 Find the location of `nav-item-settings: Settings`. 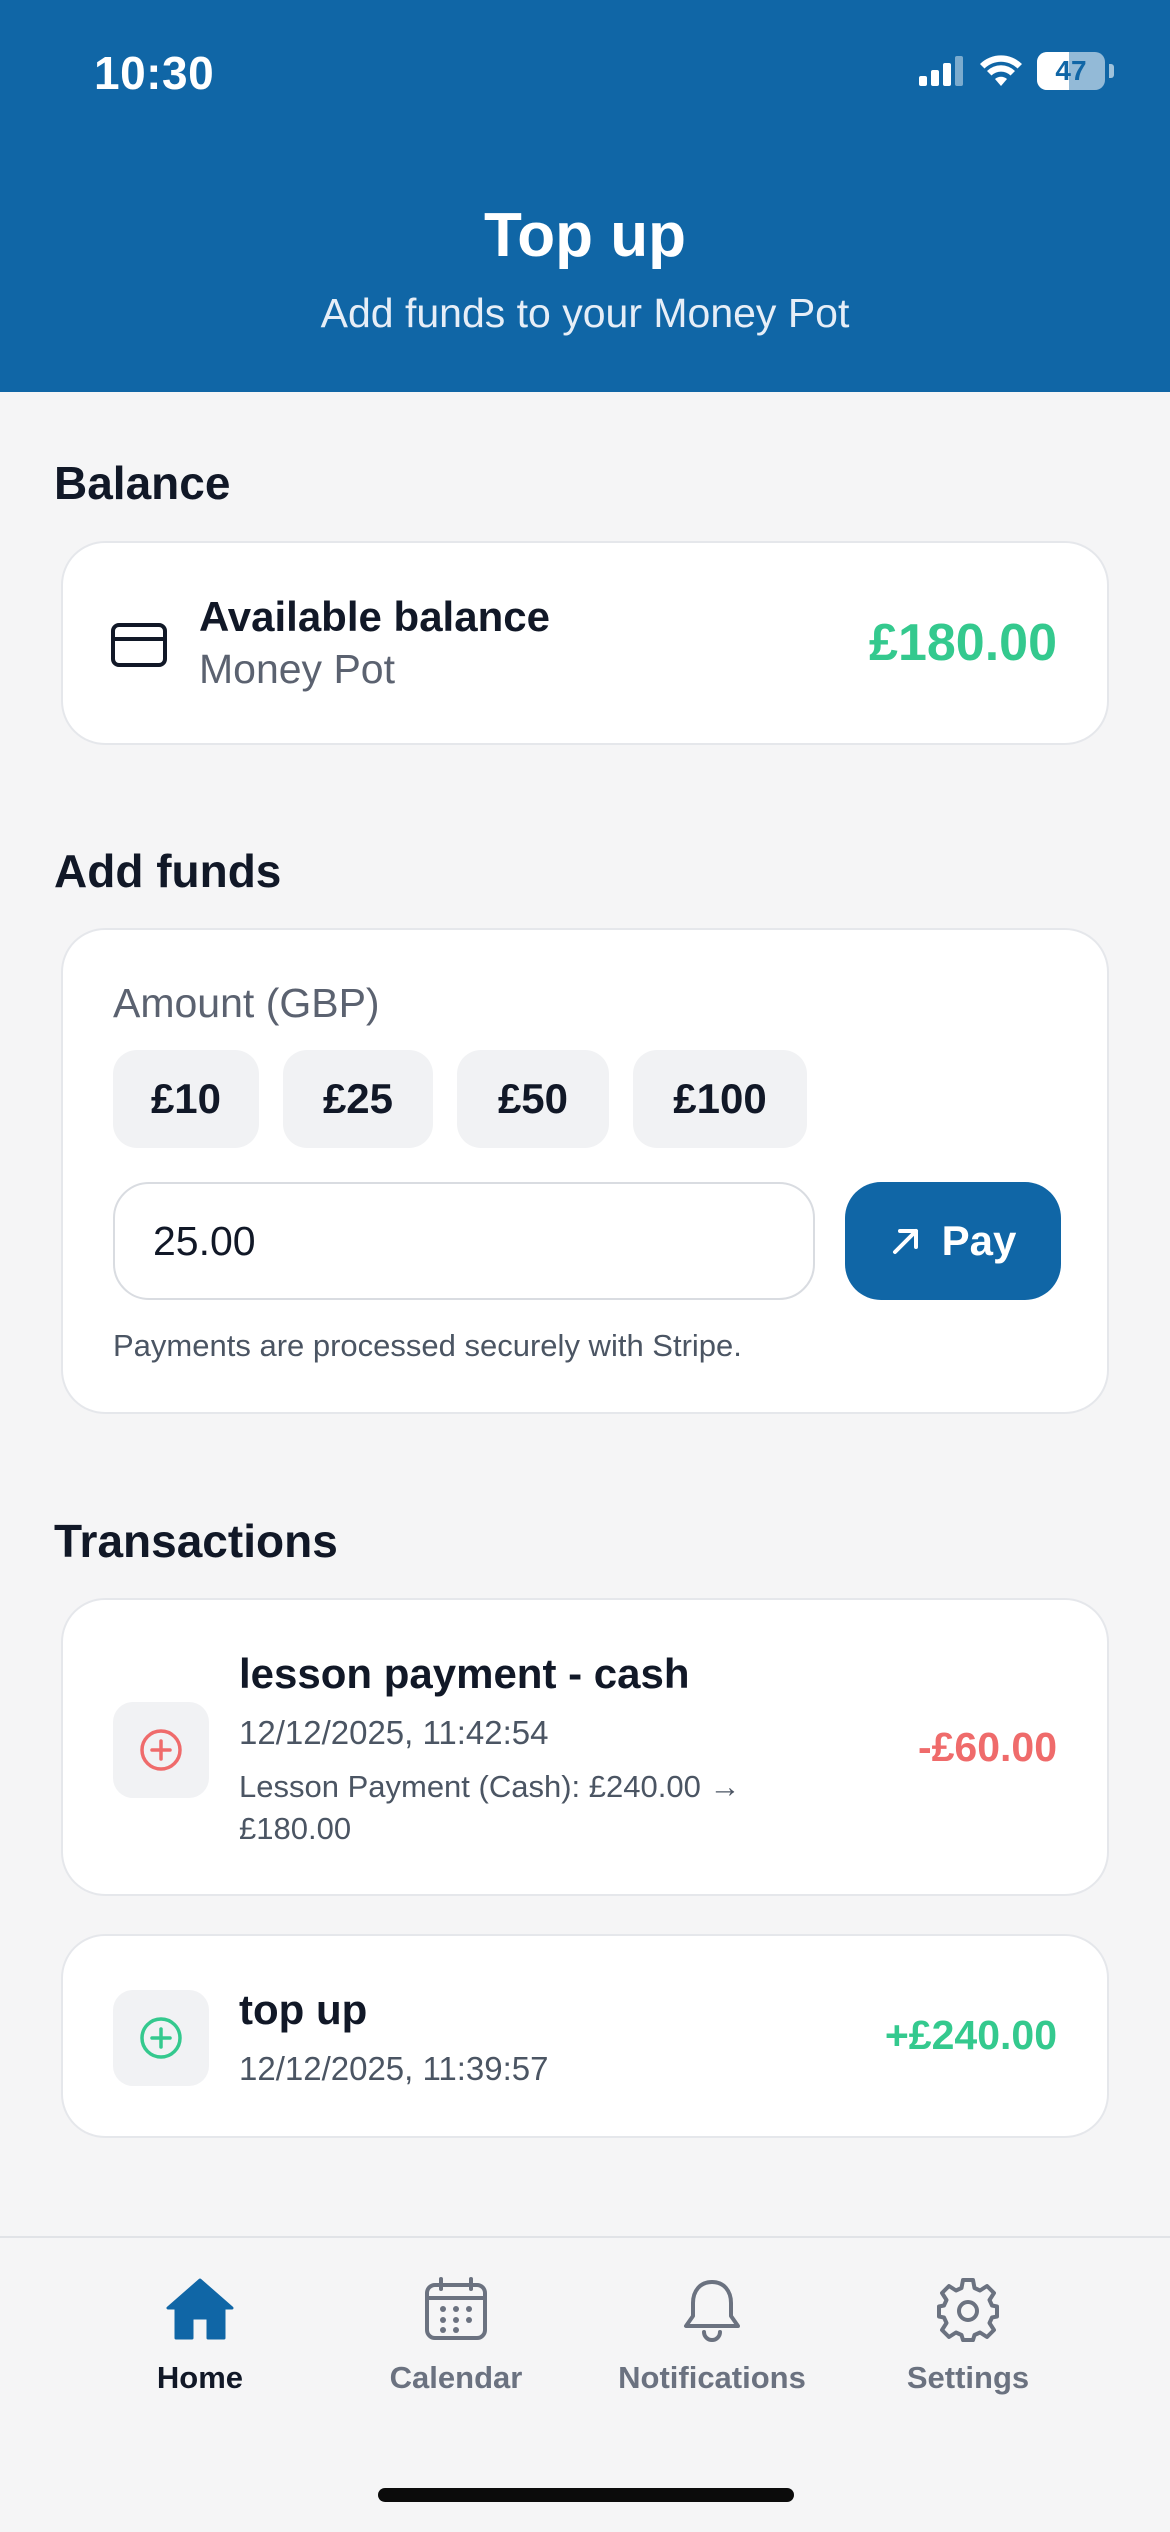

nav-item-settings: Settings is located at coordinates (968, 2336).